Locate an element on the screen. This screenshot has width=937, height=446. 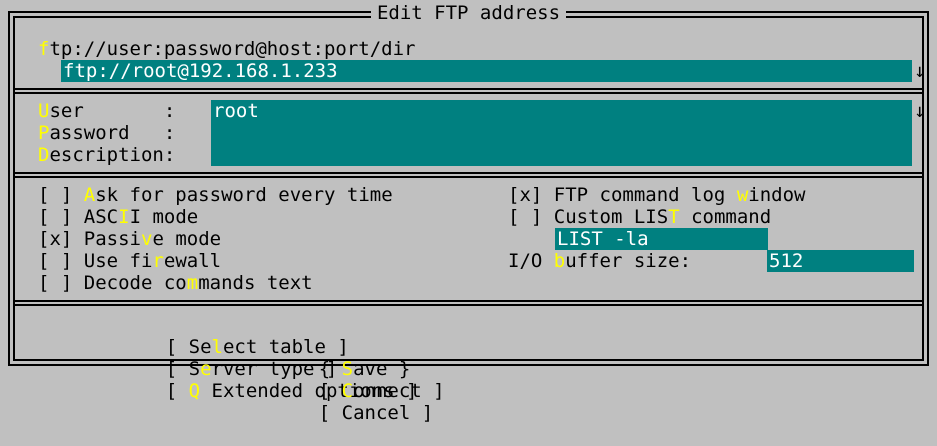
password-input is located at coordinates (561, 133).